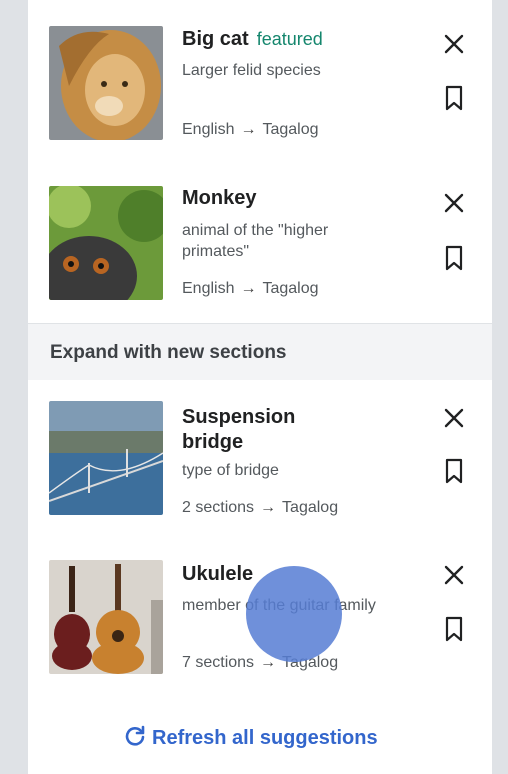 The width and height of the screenshot is (508, 774). Describe the element at coordinates (106, 83) in the screenshot. I see `big-cat-thumbnail` at that location.